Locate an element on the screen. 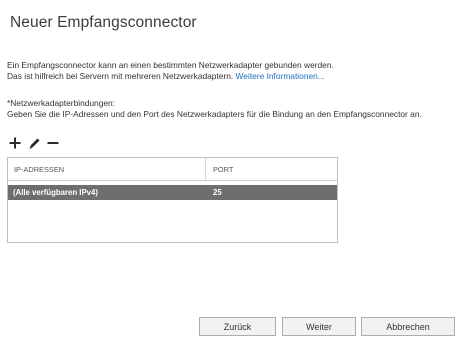  remove-icon is located at coordinates (53, 143).